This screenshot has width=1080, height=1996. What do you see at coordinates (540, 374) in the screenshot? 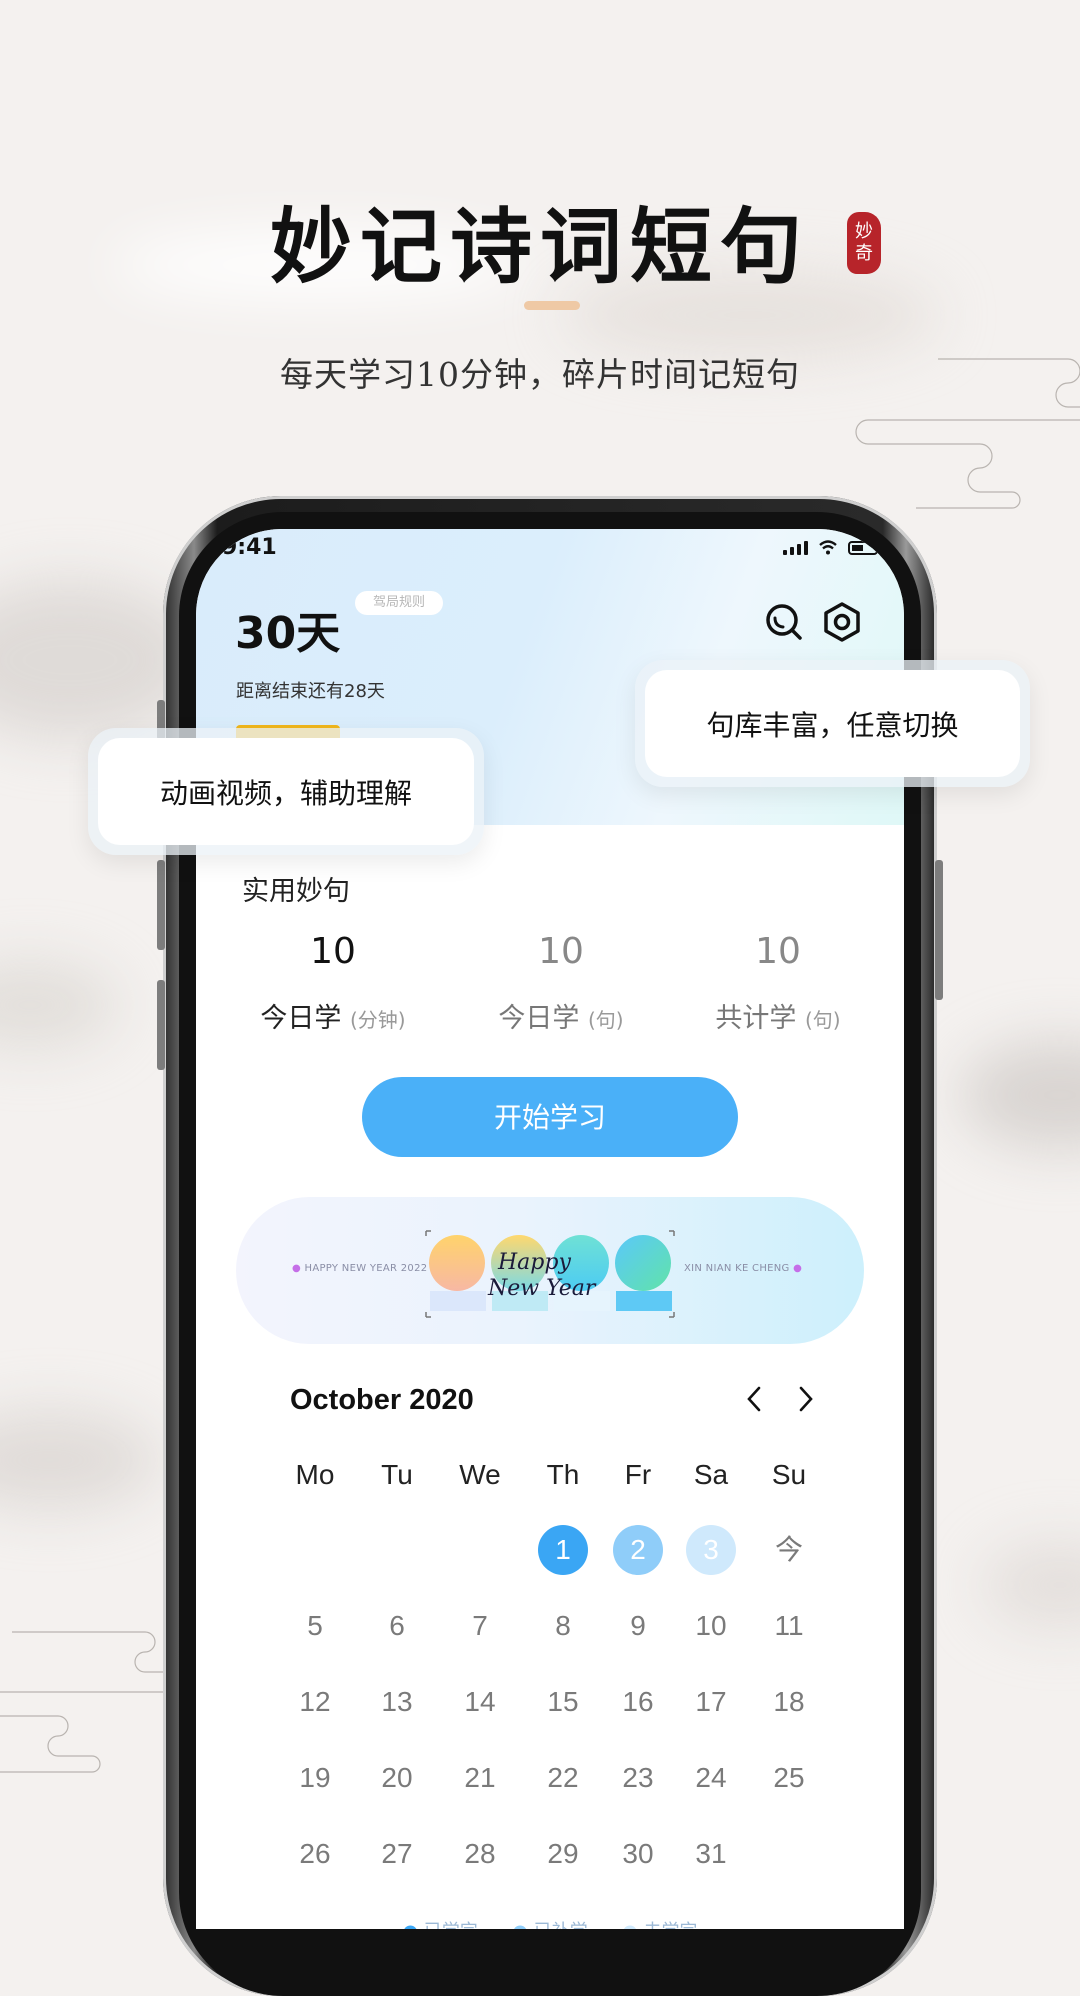
I see `app-subtitle: 每天学习10分钟，碎片时间记短句` at bounding box center [540, 374].